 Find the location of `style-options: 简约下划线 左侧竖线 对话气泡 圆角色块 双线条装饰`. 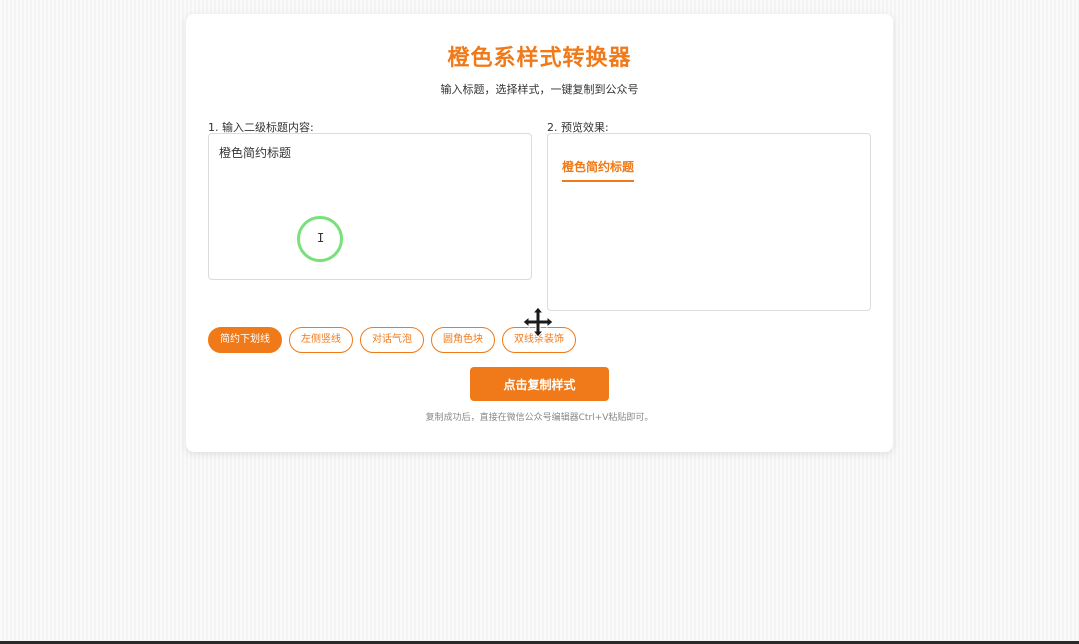

style-options: 简约下划线 左侧竖线 对话气泡 圆角色块 双线条装饰 is located at coordinates (392, 340).